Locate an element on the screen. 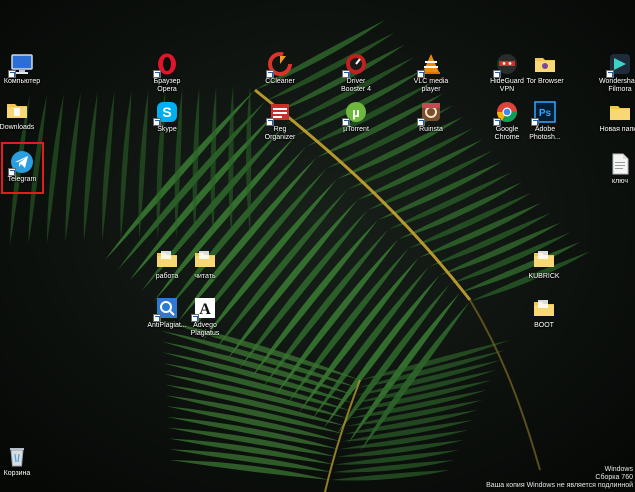  desktop-icon-recycle-bin: Корзина is located at coordinates (23, 461).